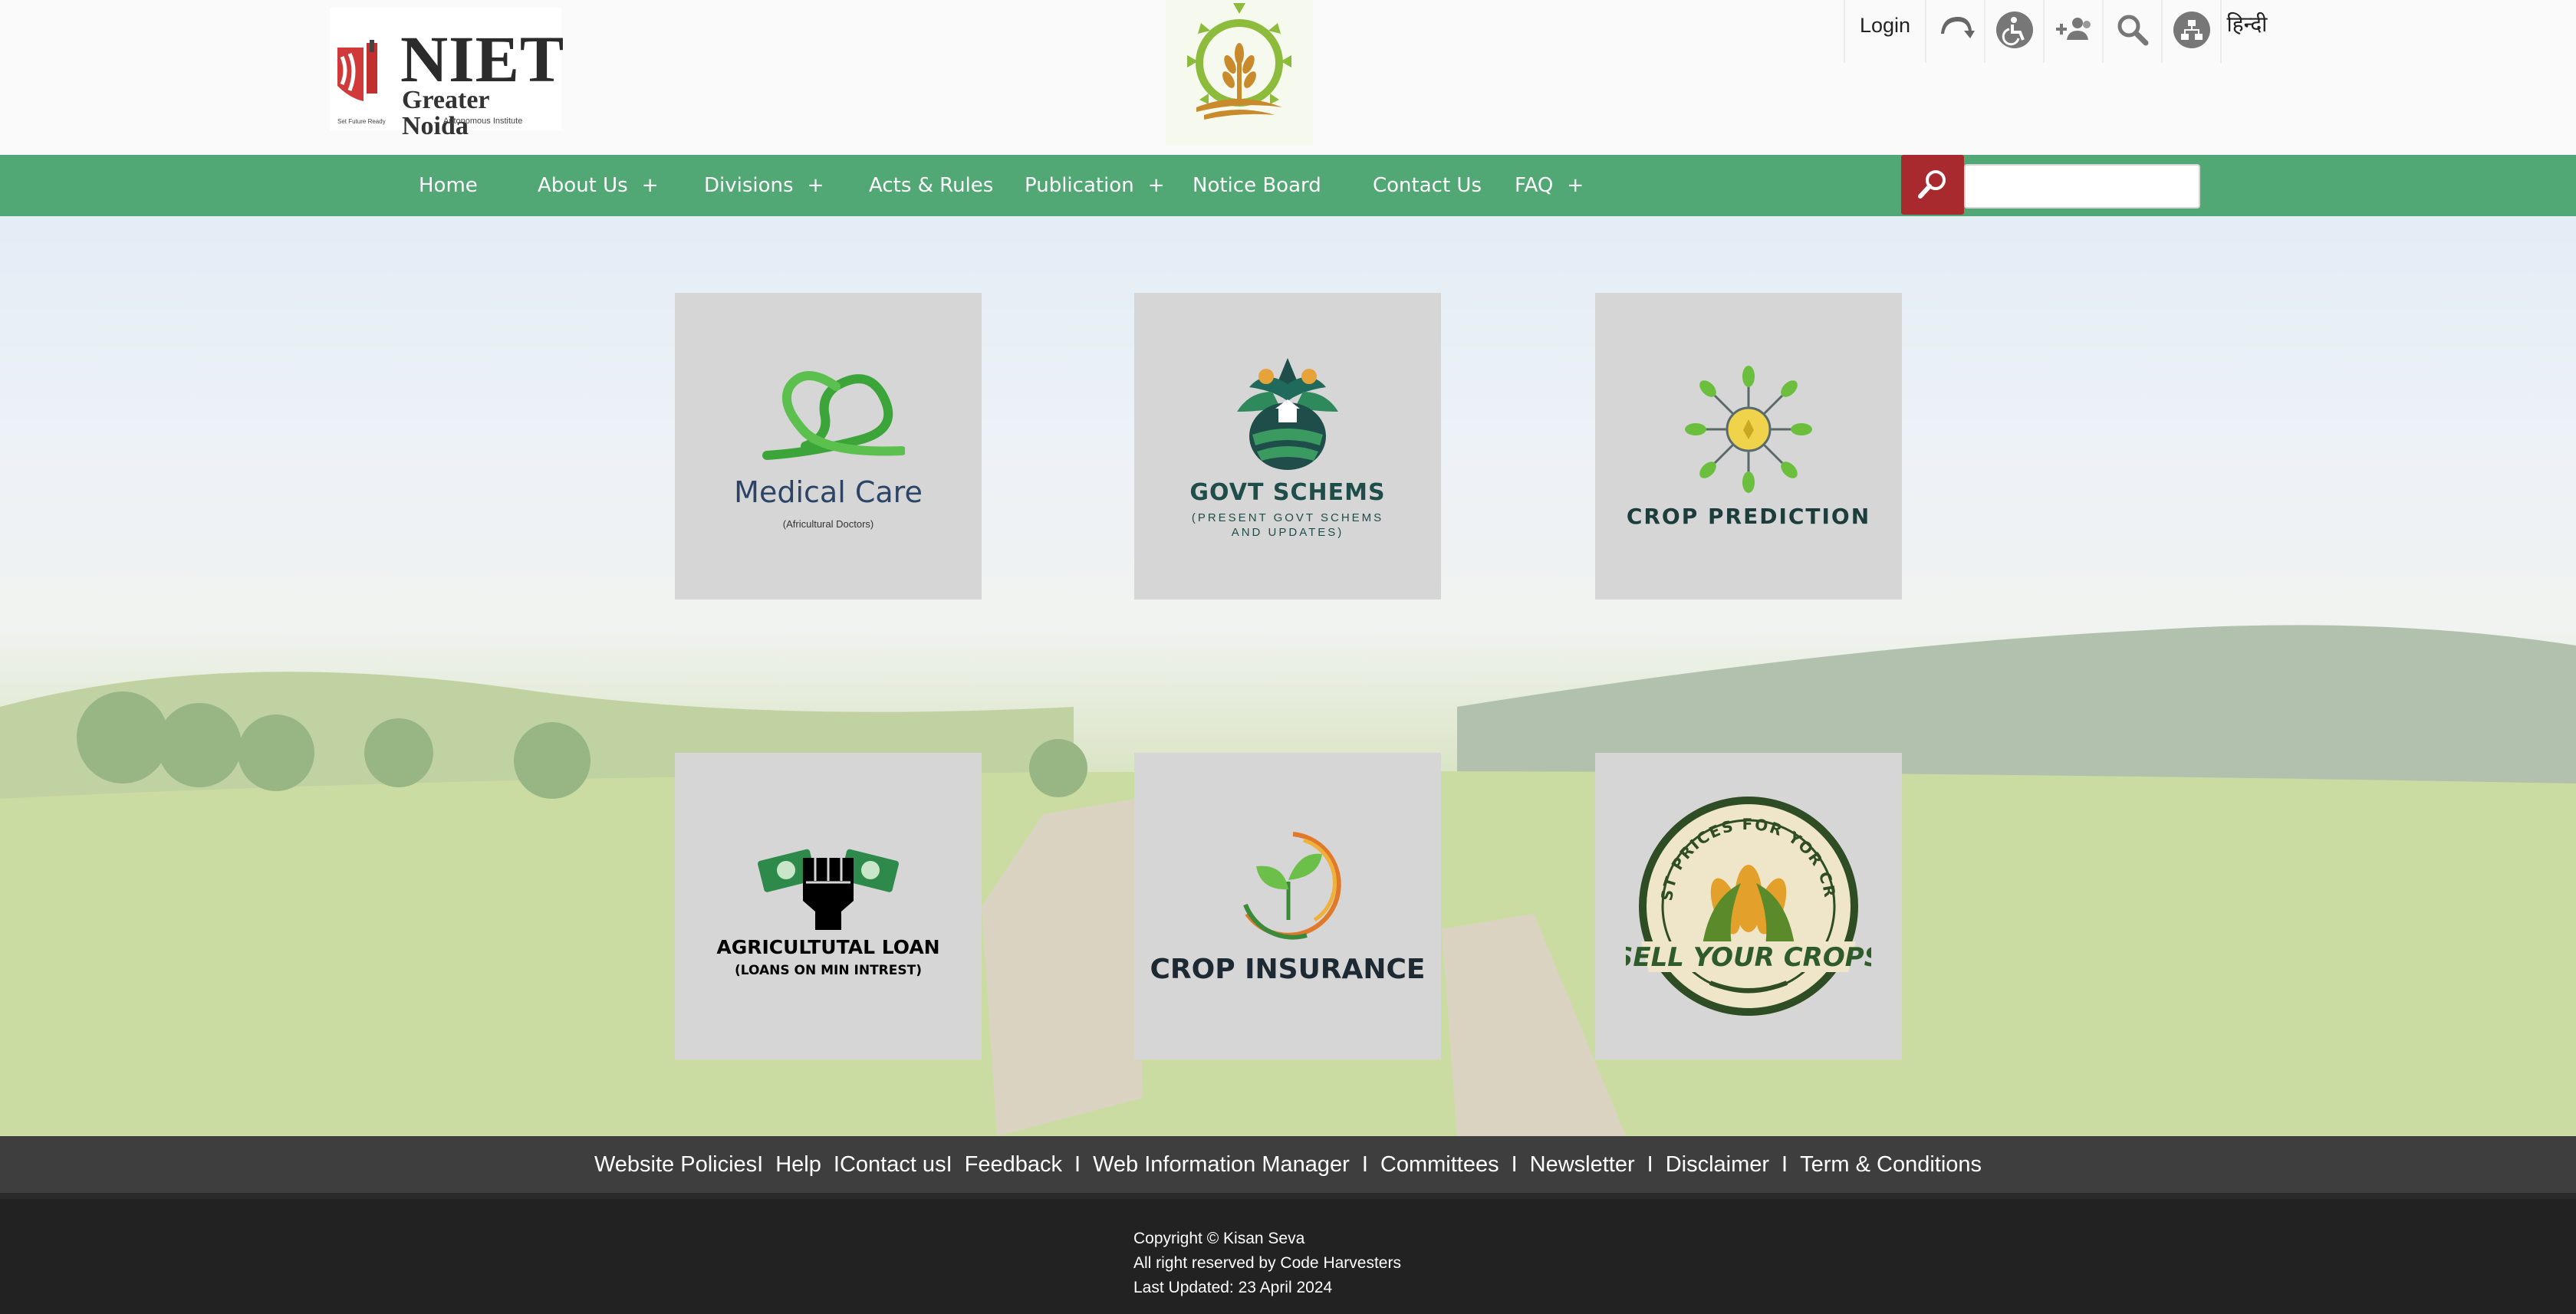  What do you see at coordinates (1013, 1165) in the screenshot?
I see `footer-link-feedback: Feedback` at bounding box center [1013, 1165].